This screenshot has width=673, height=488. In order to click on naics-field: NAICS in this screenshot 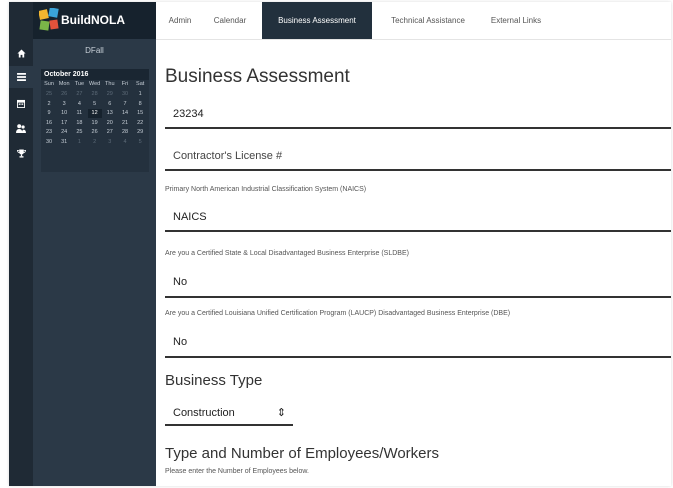, I will do `click(418, 217)`.